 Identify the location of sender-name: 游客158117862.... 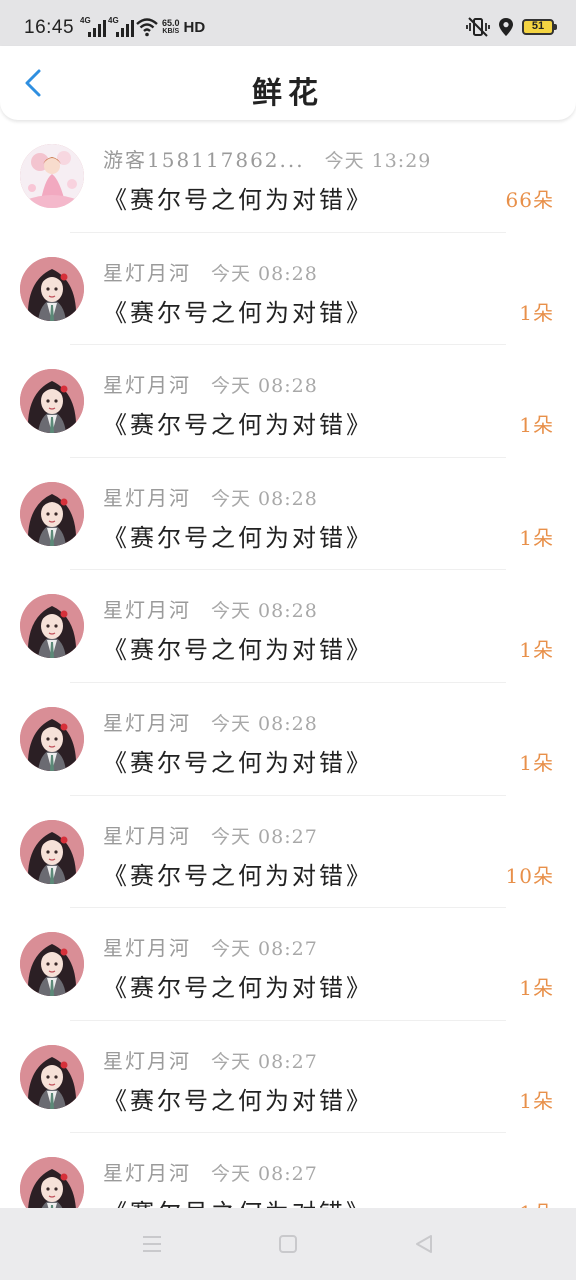
(204, 160).